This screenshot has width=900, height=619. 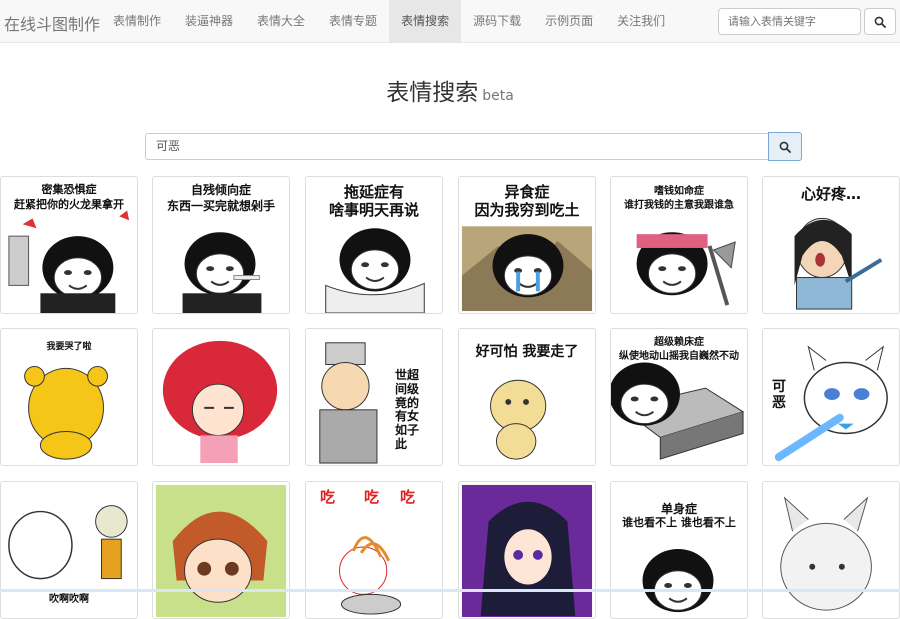 What do you see at coordinates (220, 402) in the screenshot?
I see `afro-girl-icon` at bounding box center [220, 402].